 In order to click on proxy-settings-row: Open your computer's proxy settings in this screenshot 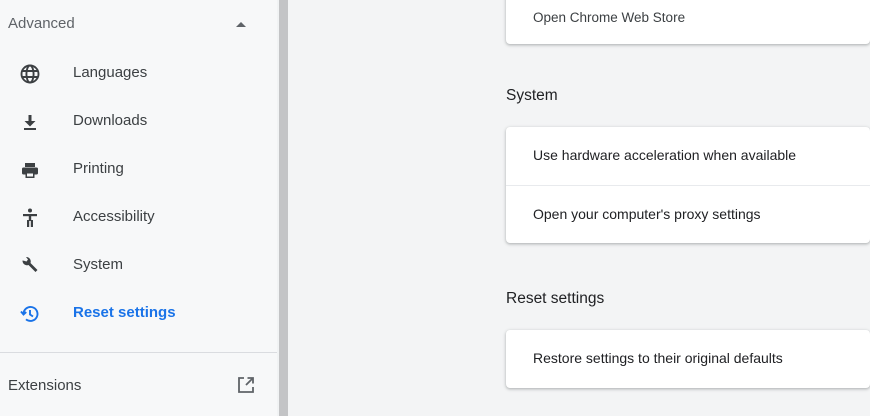, I will do `click(688, 214)`.